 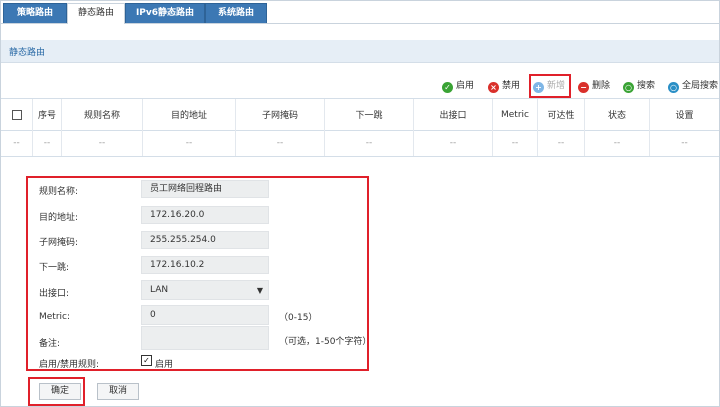 I want to click on search-label: 搜索, so click(x=646, y=86).